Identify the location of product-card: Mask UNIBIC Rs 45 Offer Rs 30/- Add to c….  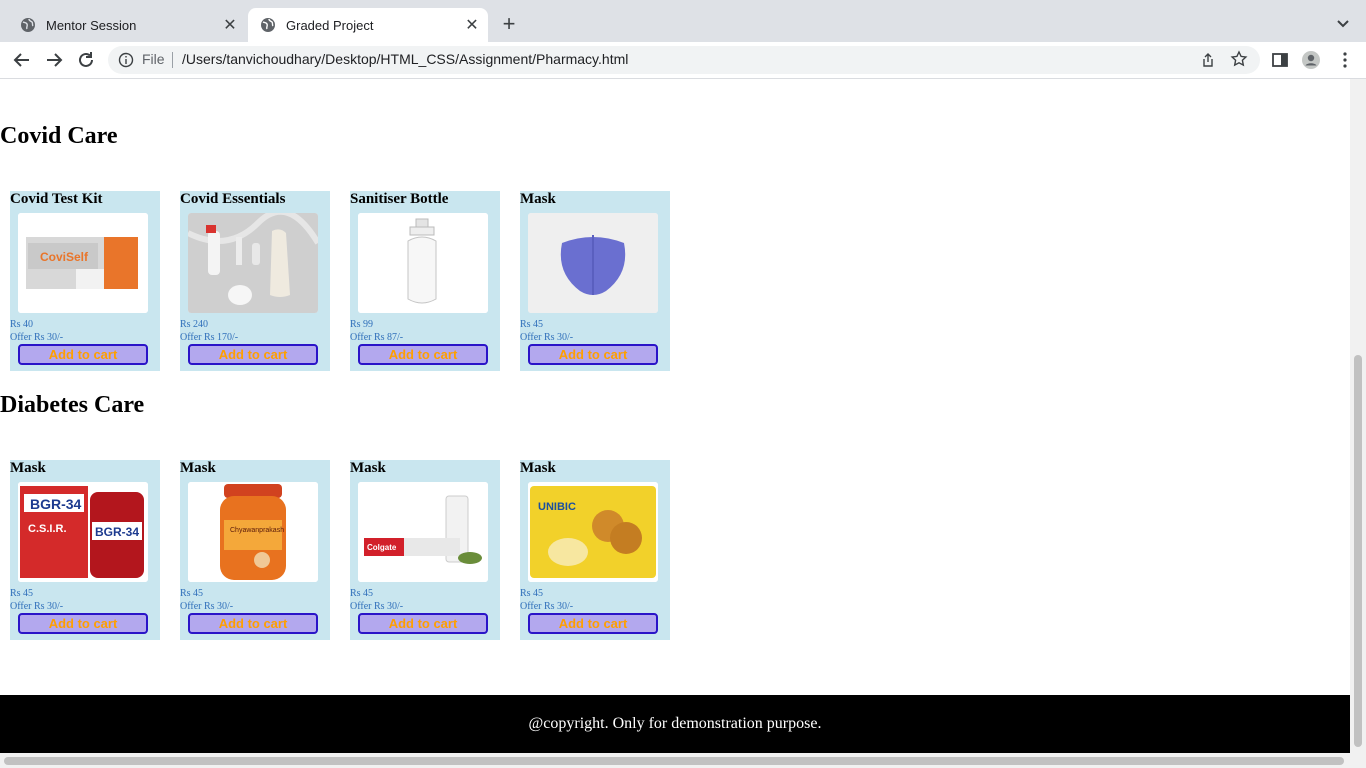
(595, 550).